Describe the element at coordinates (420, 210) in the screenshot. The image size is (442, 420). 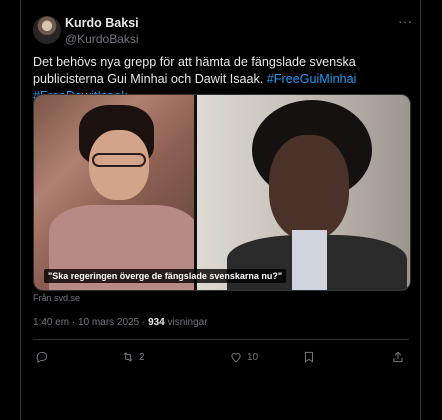
I see `timeline-border-right` at that location.